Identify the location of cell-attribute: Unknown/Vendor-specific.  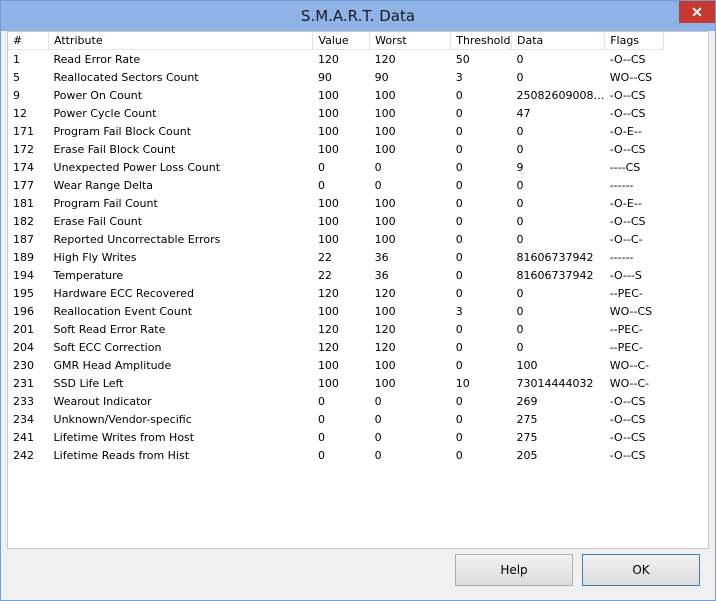
(122, 419).